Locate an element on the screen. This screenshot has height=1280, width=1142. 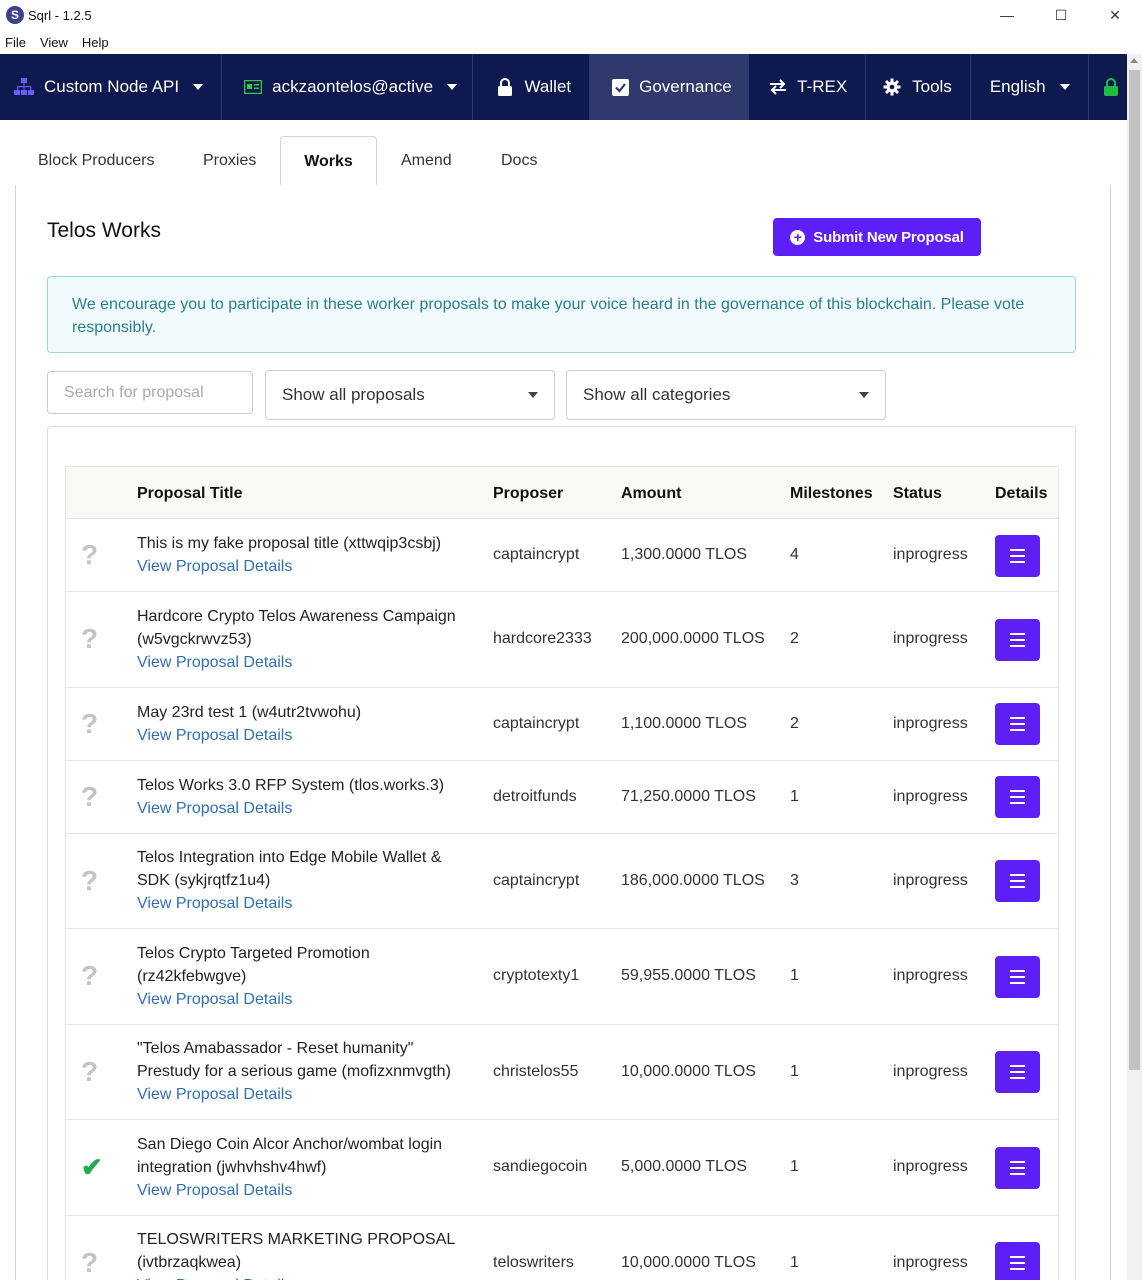
nav-label: ackzaontelos@active is located at coordinates (353, 86).